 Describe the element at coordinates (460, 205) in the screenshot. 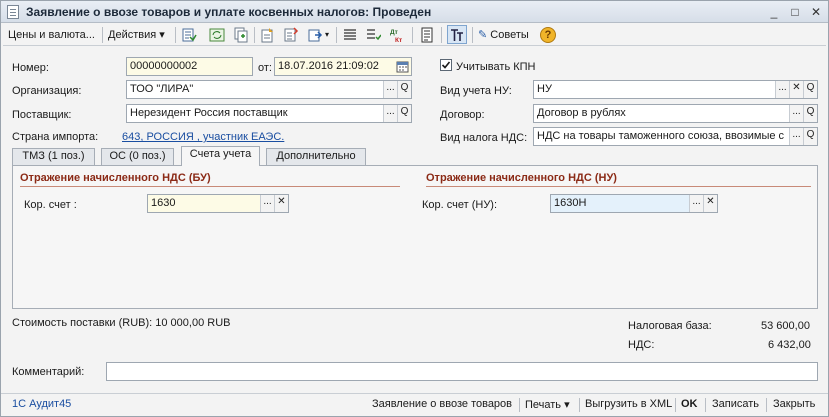

I see `nu-account-label: Кор. счет (НУ):` at that location.